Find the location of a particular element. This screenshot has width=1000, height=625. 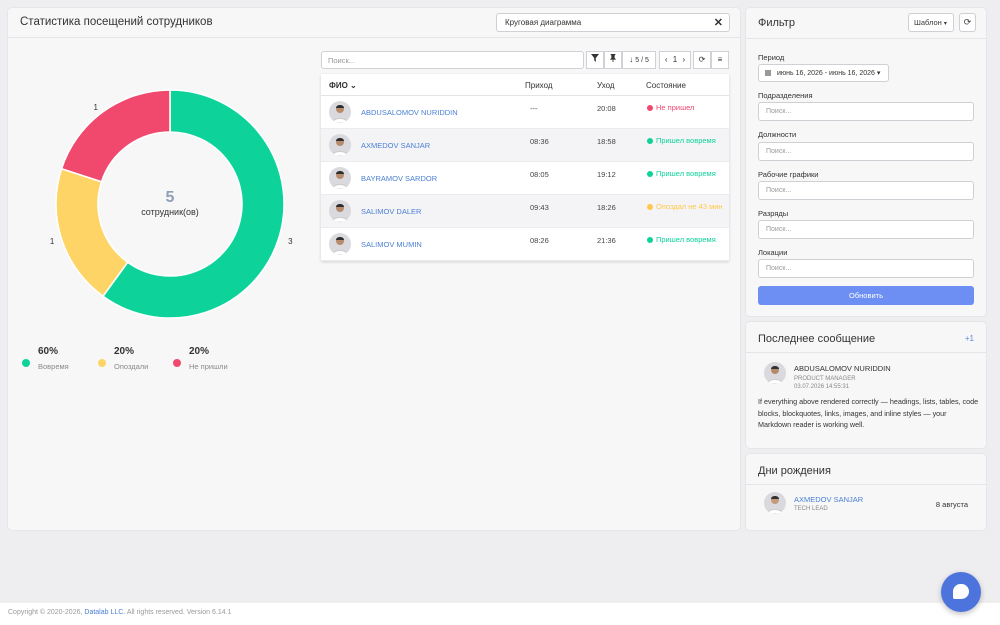

col-name-header: ФИО ⌄ is located at coordinates (343, 85).